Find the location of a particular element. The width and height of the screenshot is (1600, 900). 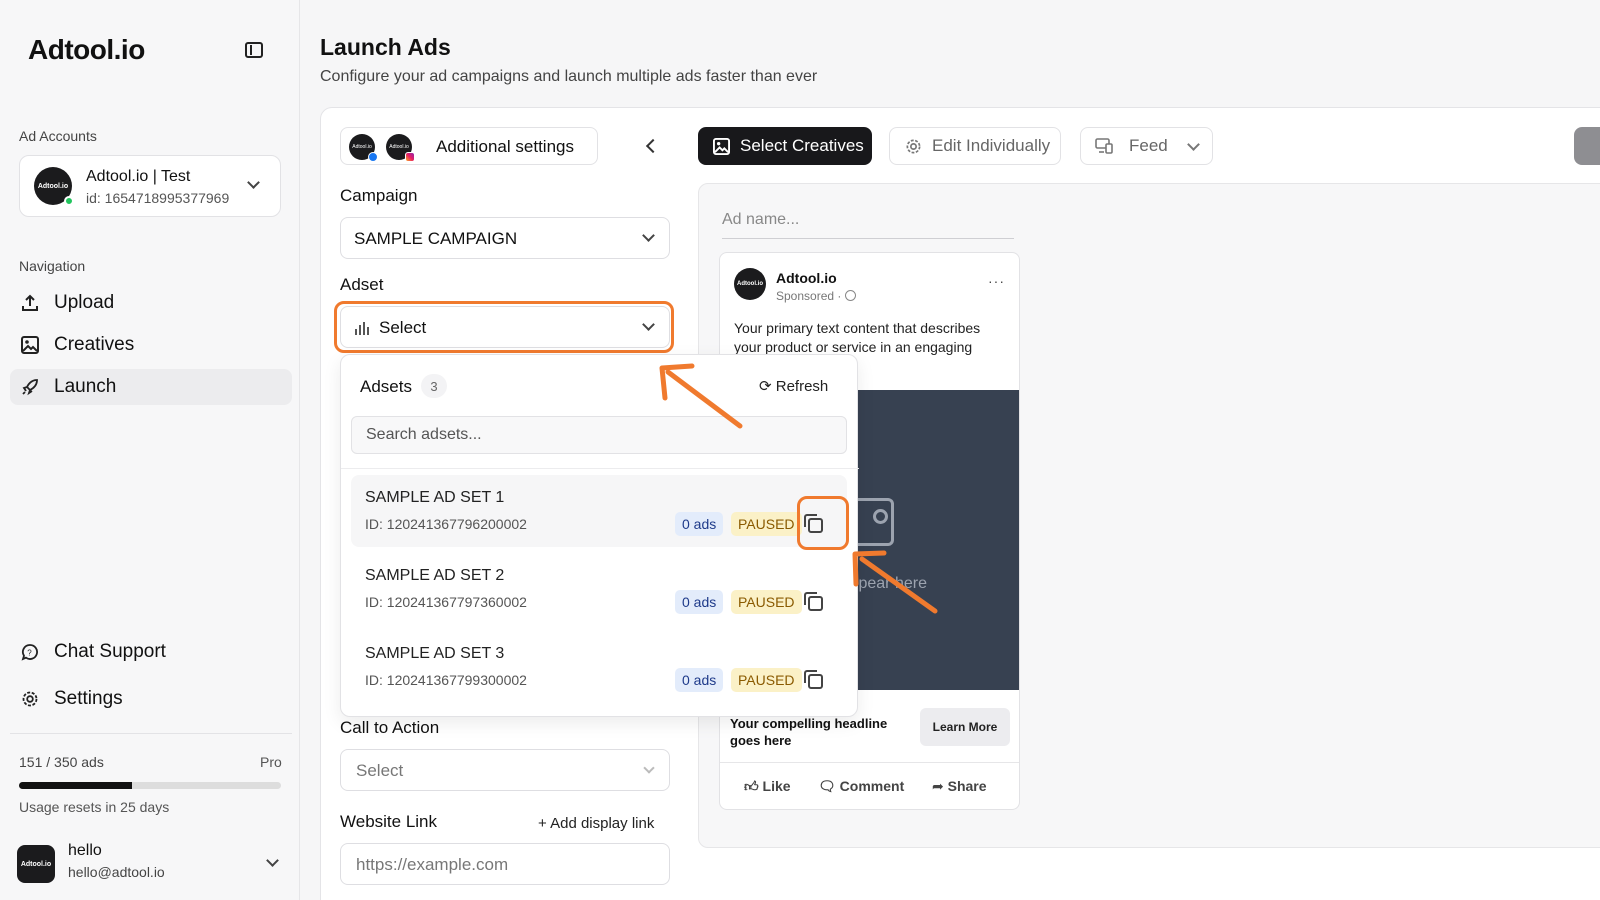

upload-icon is located at coordinates (30, 303).